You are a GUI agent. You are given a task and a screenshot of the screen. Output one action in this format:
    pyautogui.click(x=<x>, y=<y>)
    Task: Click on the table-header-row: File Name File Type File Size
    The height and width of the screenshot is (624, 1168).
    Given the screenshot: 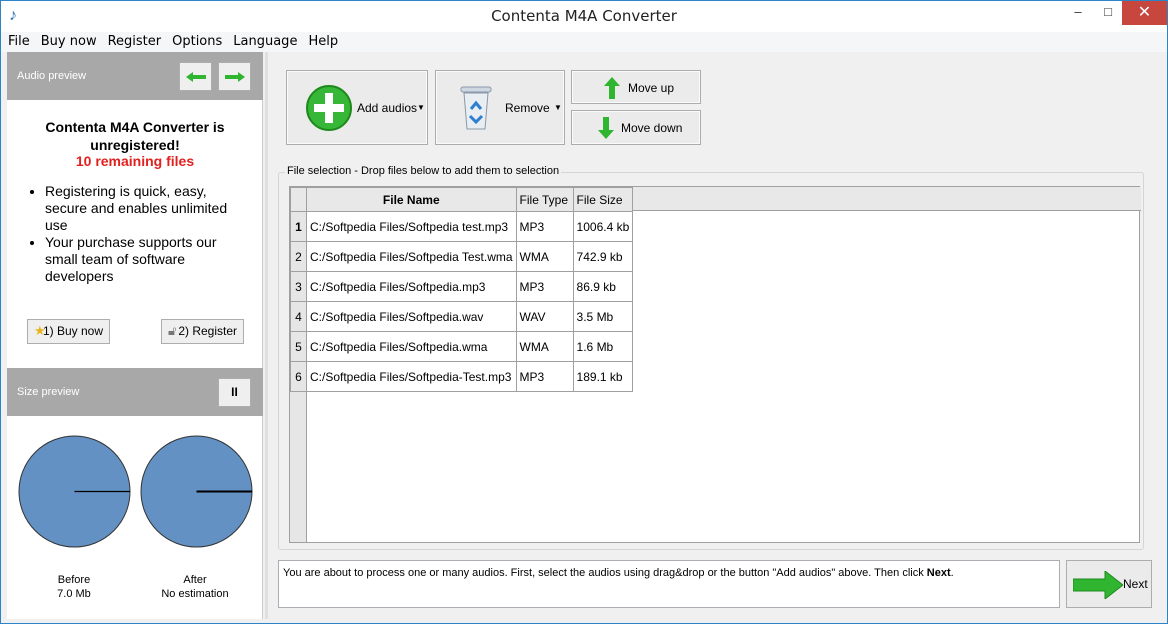 What is the action you would take?
    pyautogui.click(x=462, y=199)
    